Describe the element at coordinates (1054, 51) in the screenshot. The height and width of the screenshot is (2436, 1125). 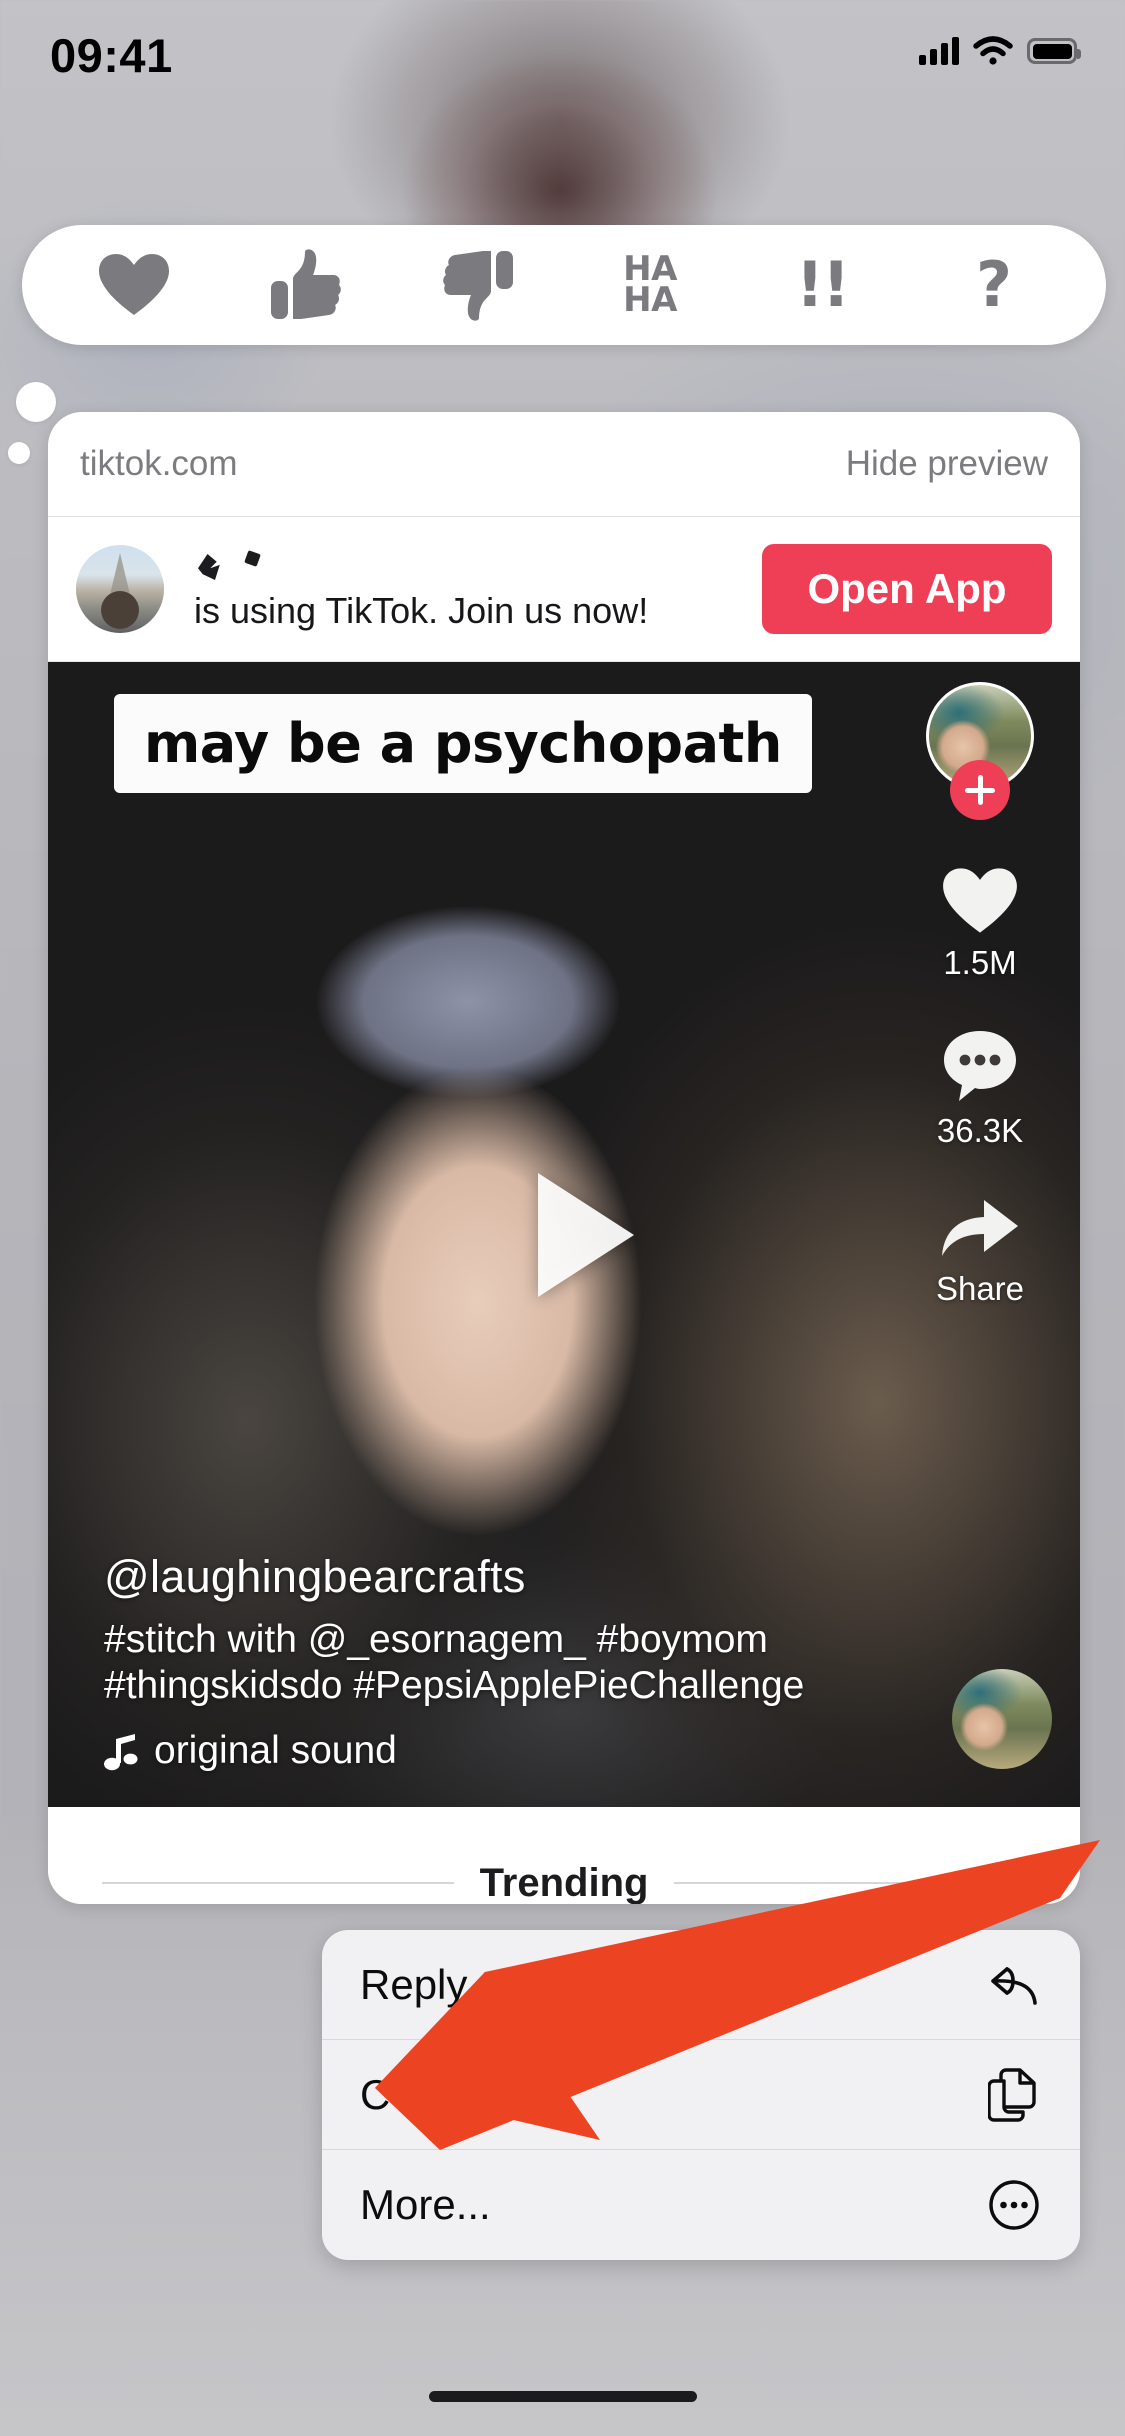
I see `battery-icon` at that location.